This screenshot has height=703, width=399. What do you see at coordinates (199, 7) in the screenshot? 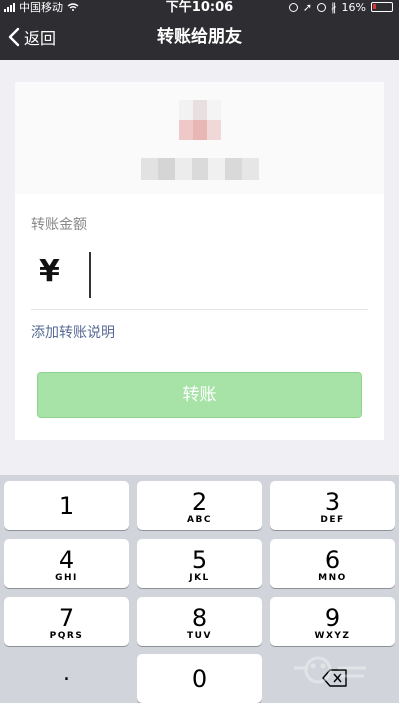
I see `status-bar: 中国移动 下午10:06 ➚ ∦ 16%` at bounding box center [199, 7].